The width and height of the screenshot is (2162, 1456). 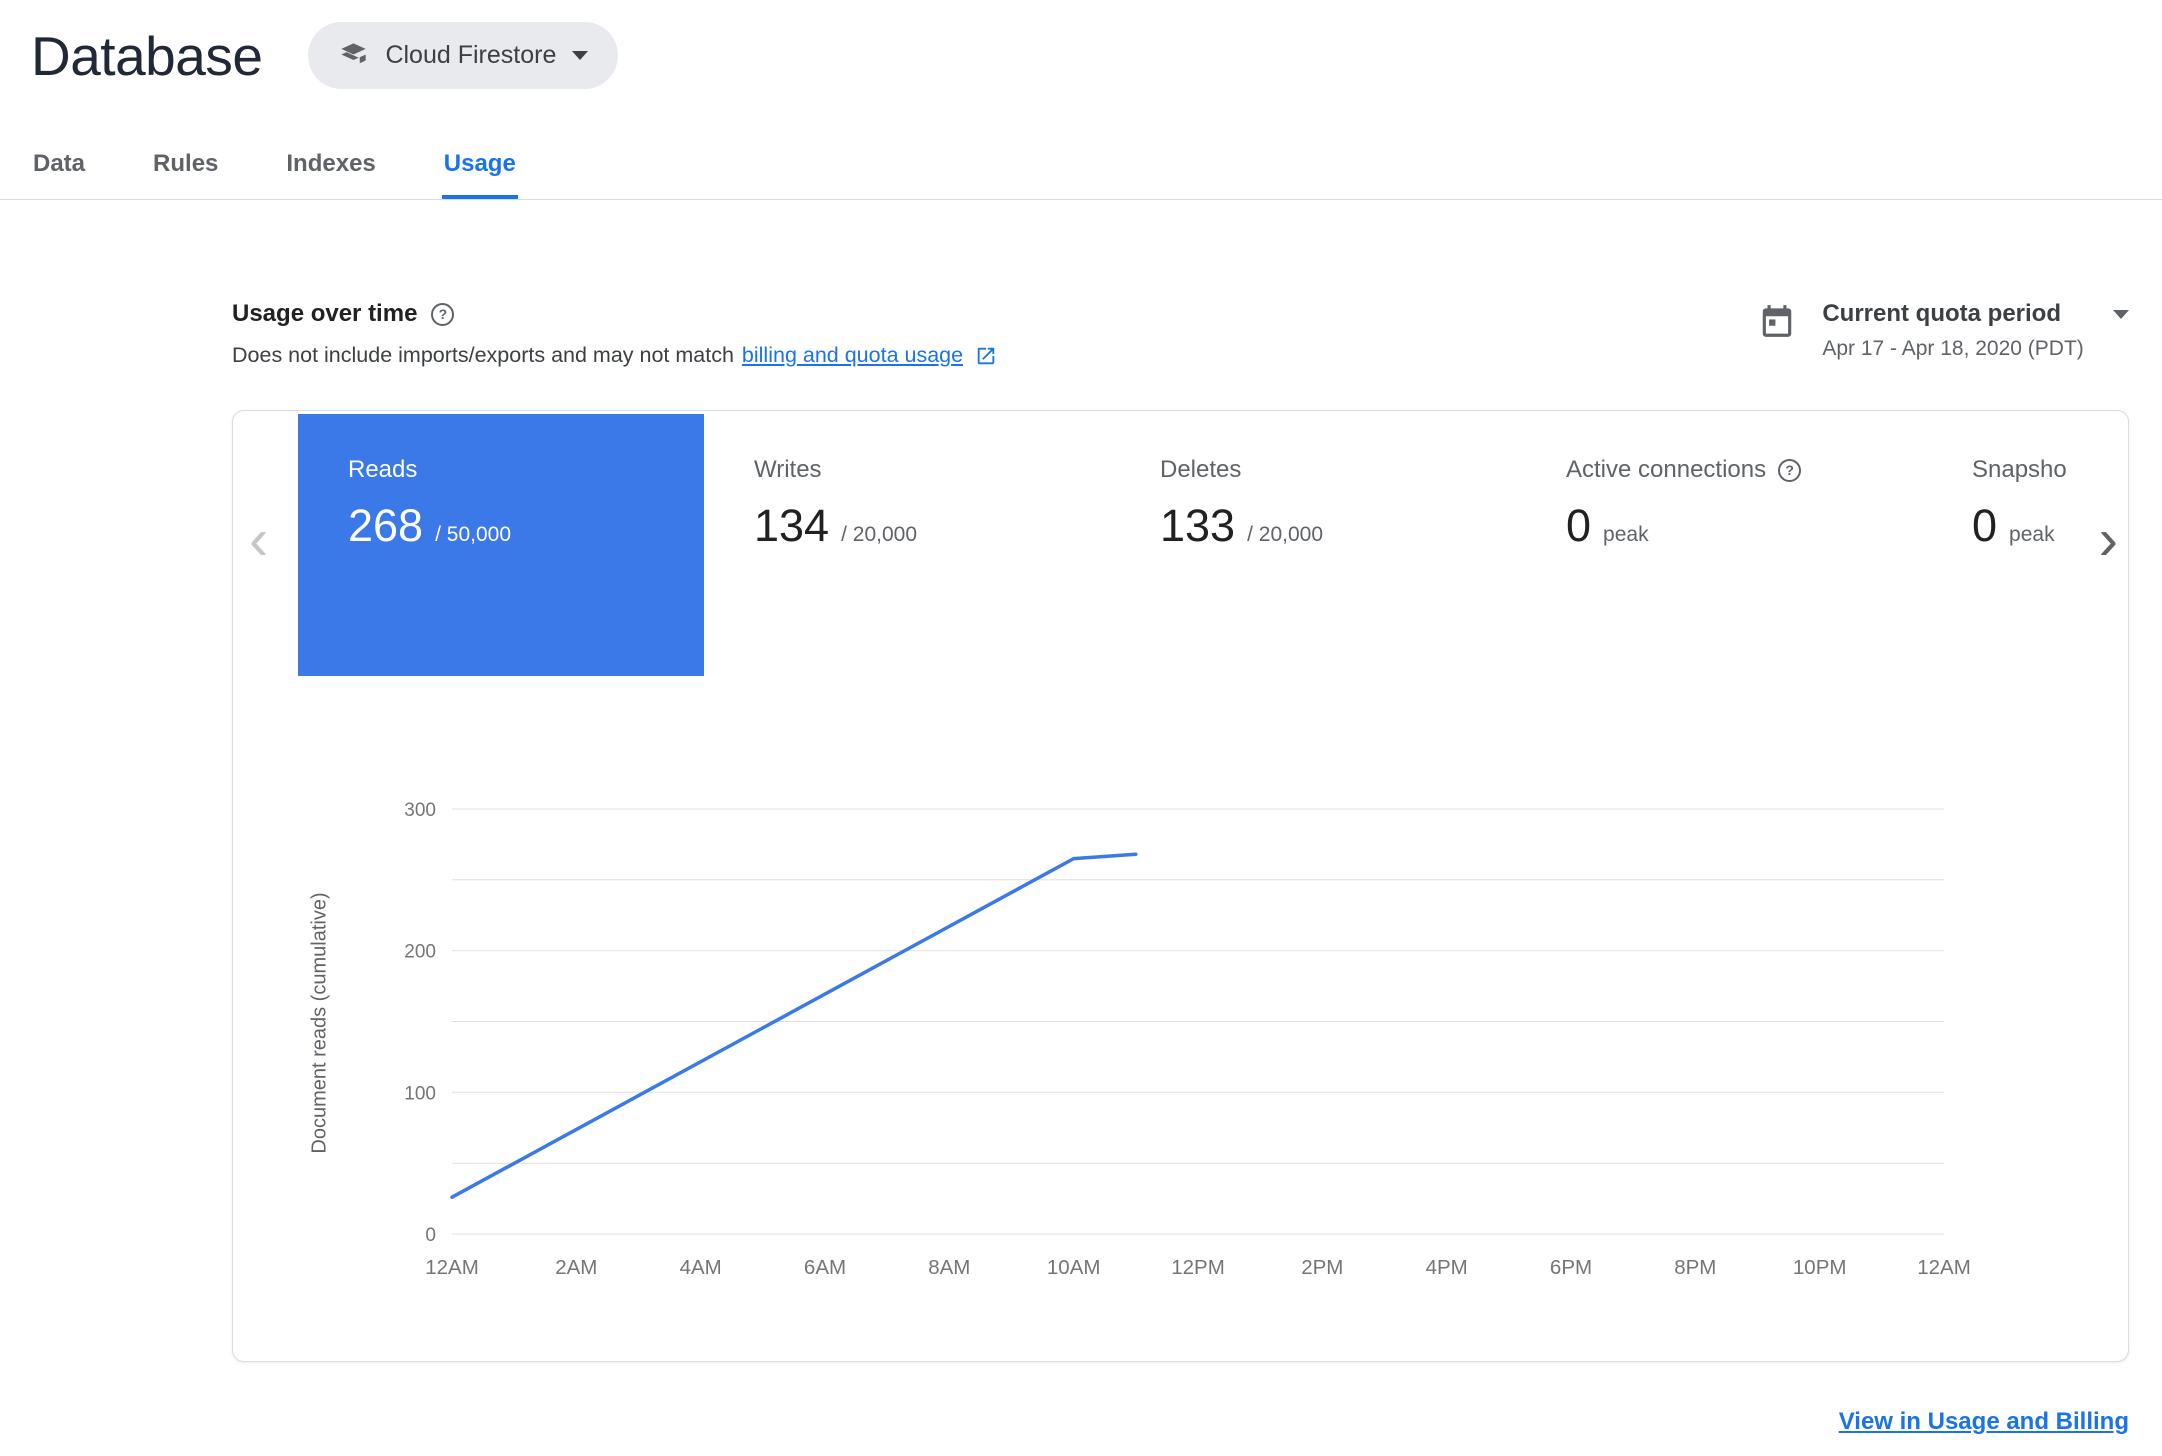 I want to click on metric-value: 133, so click(x=1198, y=525).